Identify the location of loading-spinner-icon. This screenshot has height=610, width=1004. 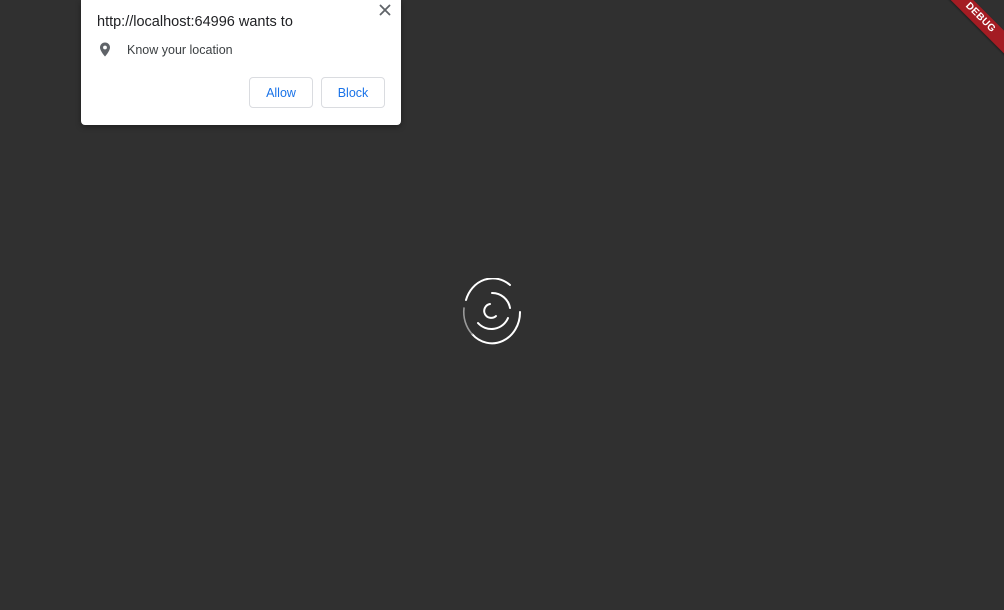
(492, 312).